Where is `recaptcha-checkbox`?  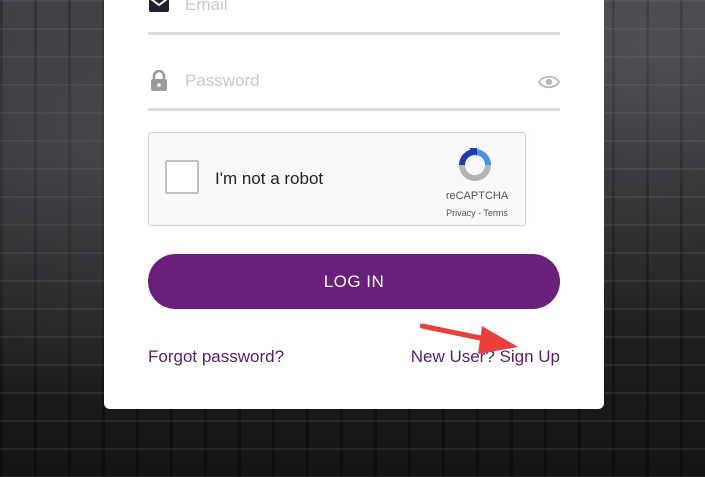
recaptcha-checkbox is located at coordinates (182, 177).